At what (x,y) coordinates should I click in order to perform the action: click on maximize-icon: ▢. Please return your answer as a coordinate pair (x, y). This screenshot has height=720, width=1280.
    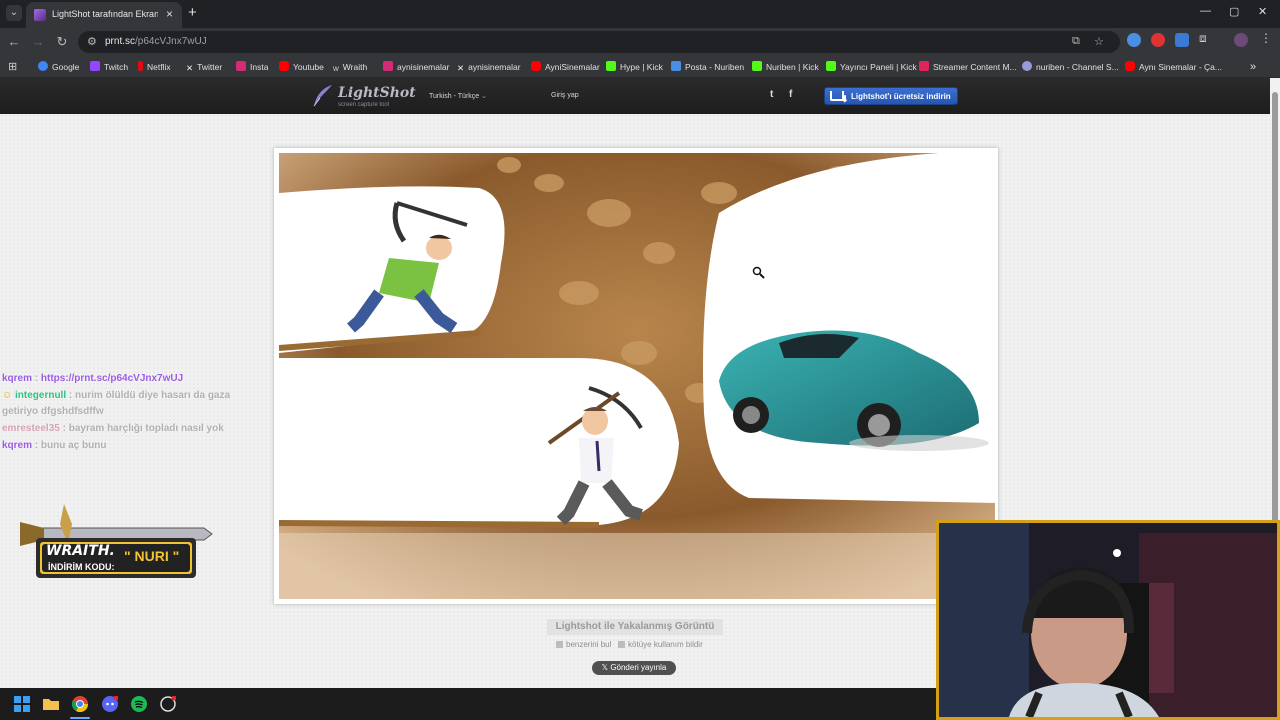
    Looking at the image, I should click on (1234, 11).